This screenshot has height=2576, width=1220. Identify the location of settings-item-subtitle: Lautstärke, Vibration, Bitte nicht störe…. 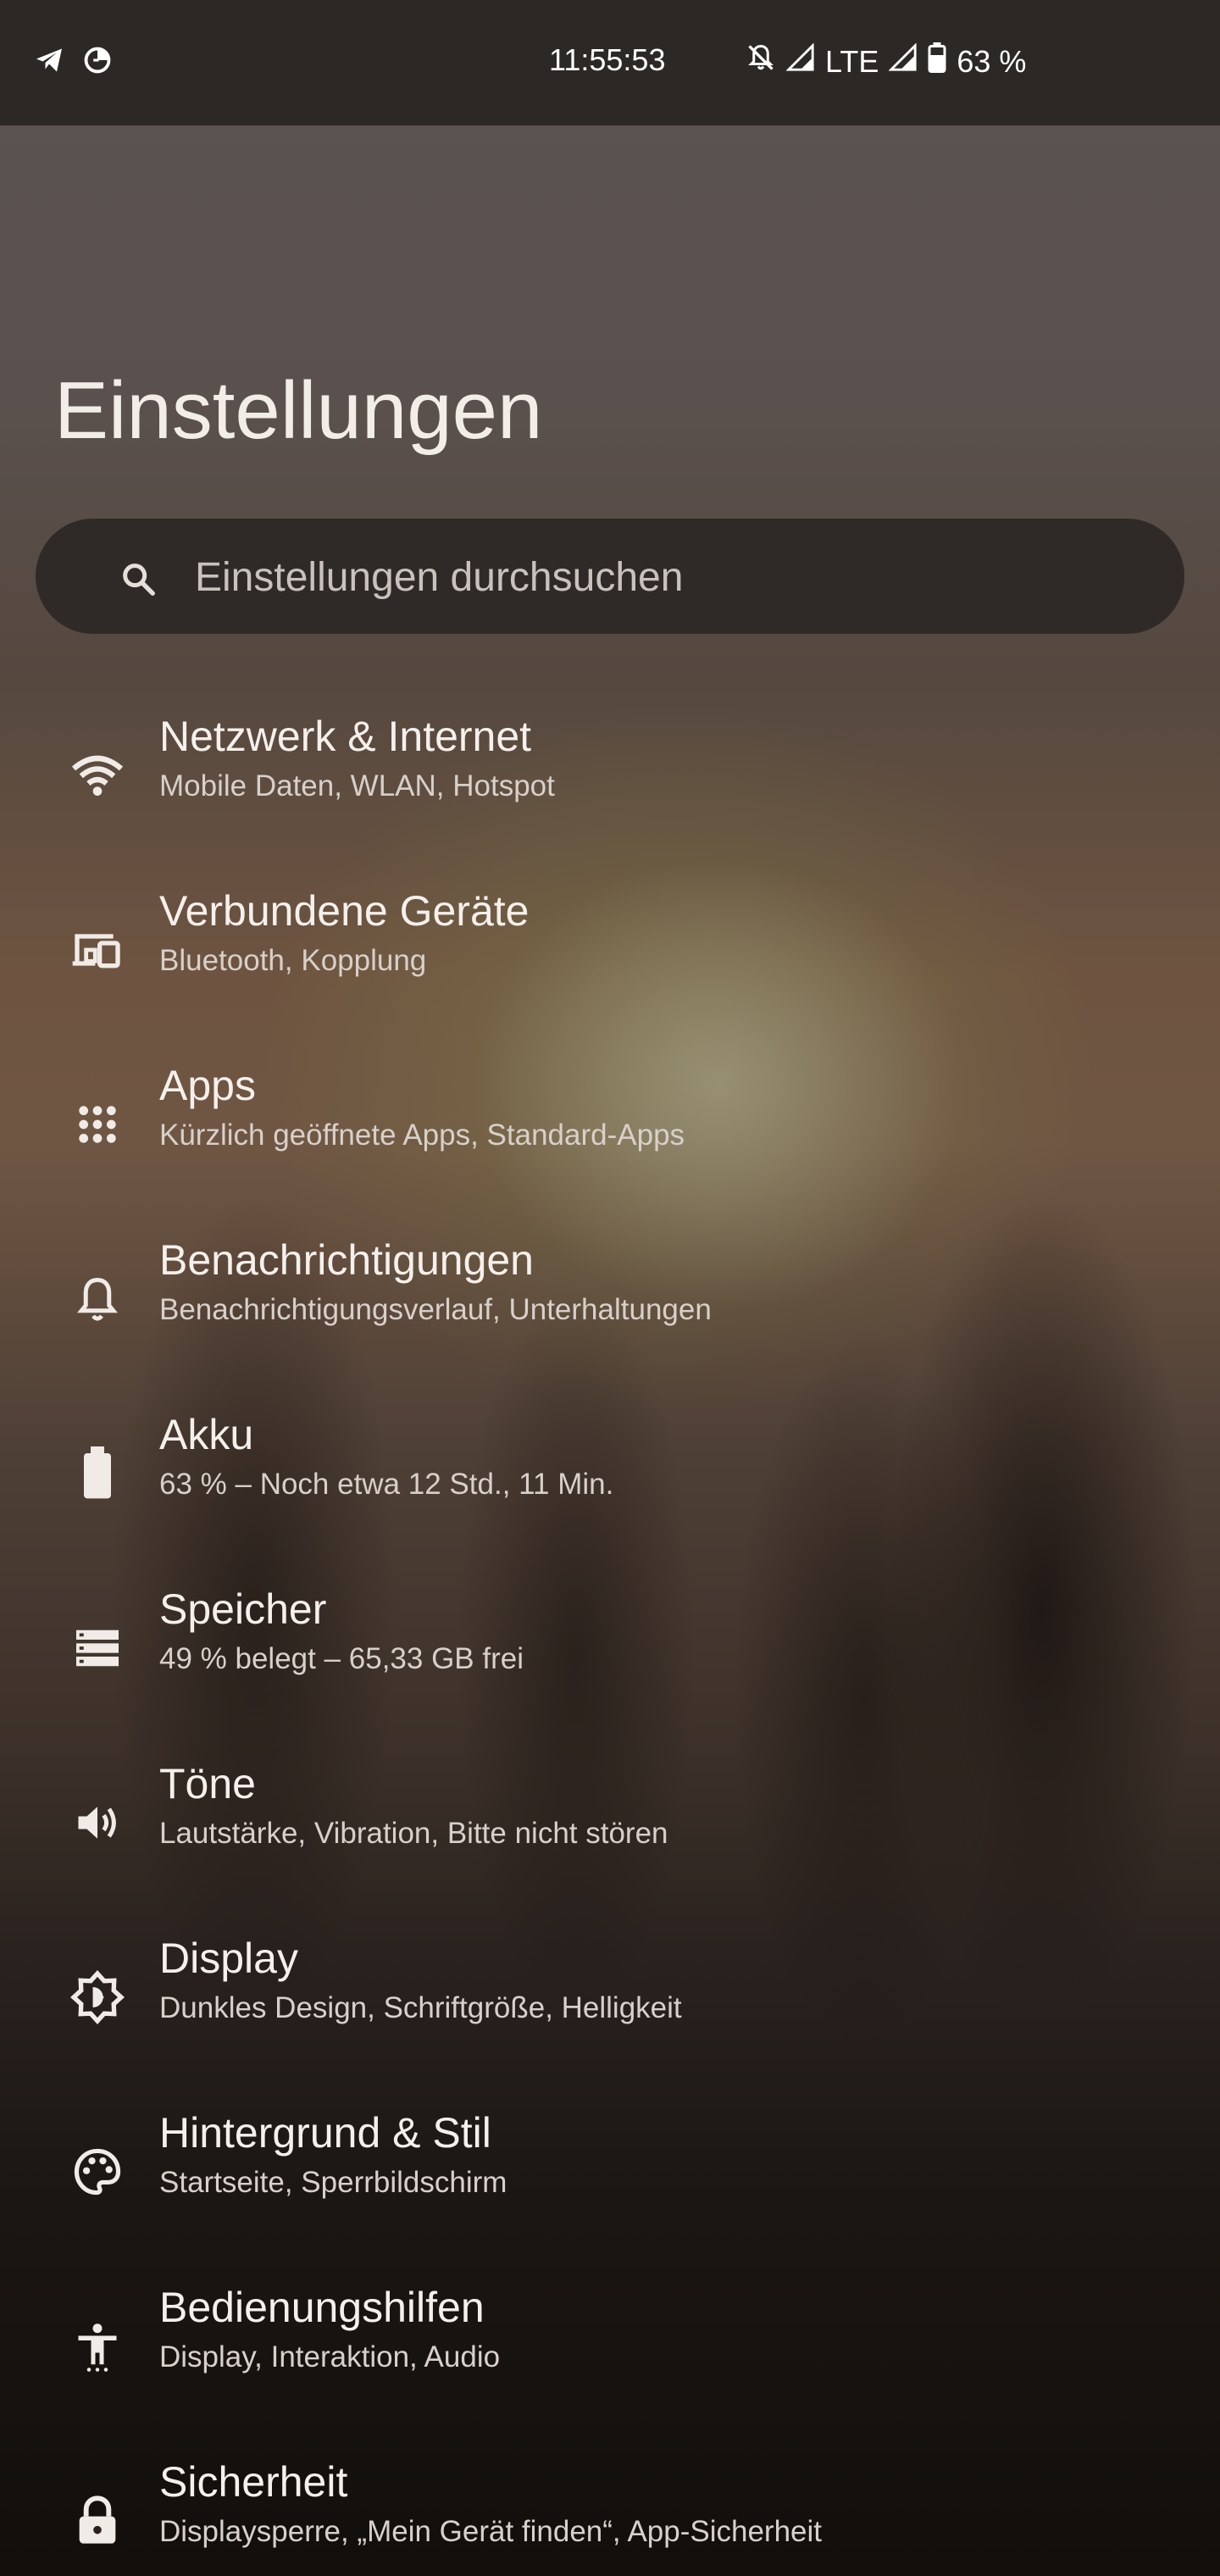
(413, 1833).